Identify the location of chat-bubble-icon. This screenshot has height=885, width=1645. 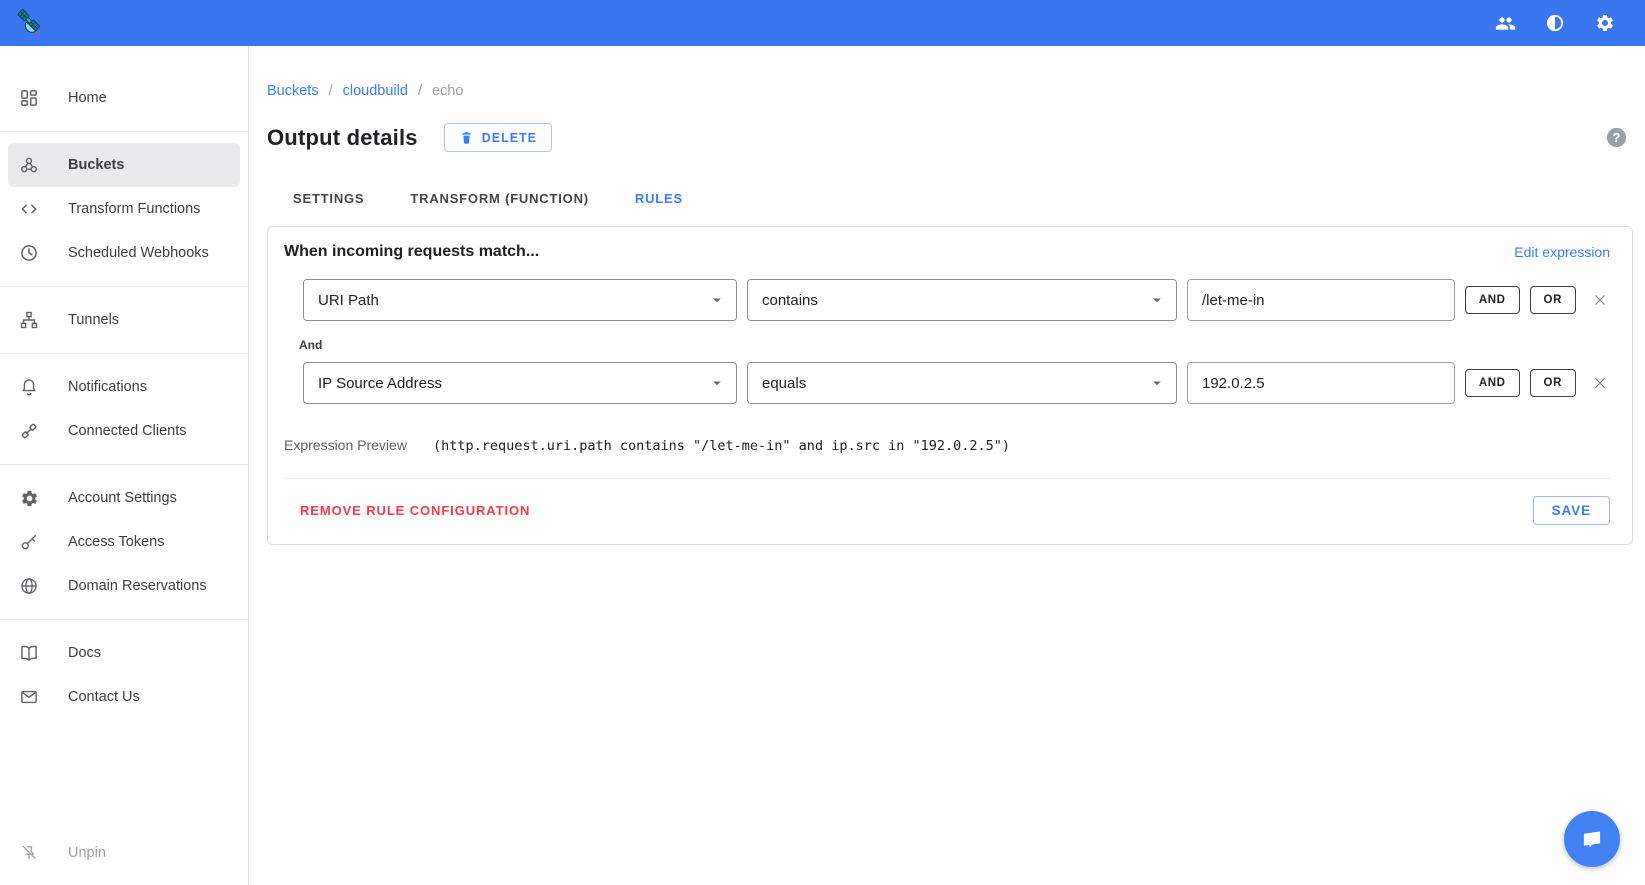
(1592, 839).